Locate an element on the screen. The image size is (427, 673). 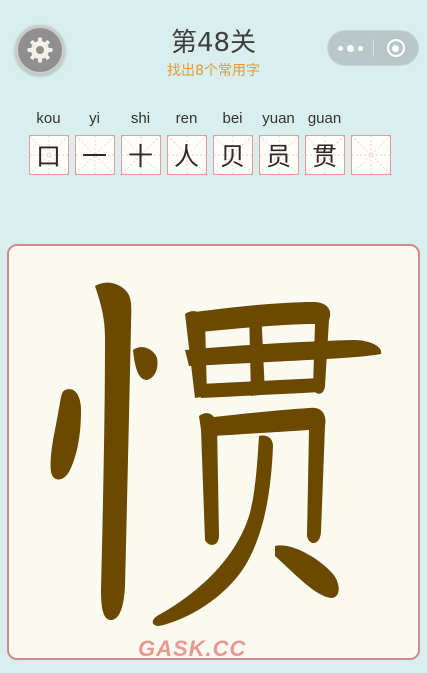
word-box: 口 is located at coordinates (48, 155).